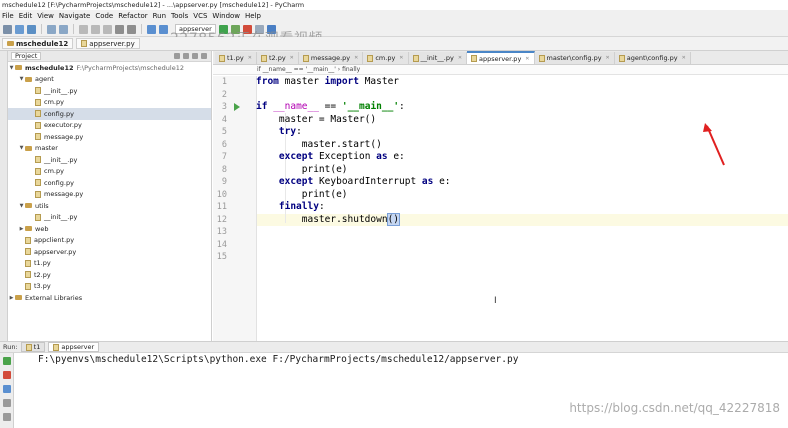 The image size is (788, 428). What do you see at coordinates (61, 217) in the screenshot?
I see `tree-item-label: __init__.py` at bounding box center [61, 217].